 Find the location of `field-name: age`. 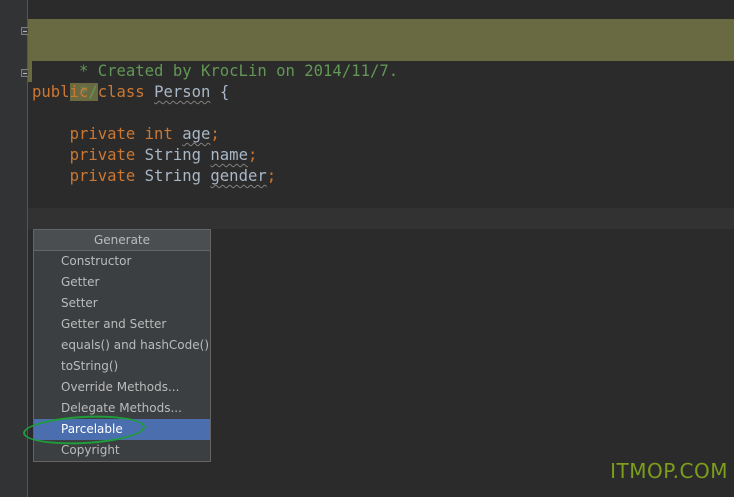

field-name: age is located at coordinates (196, 134).